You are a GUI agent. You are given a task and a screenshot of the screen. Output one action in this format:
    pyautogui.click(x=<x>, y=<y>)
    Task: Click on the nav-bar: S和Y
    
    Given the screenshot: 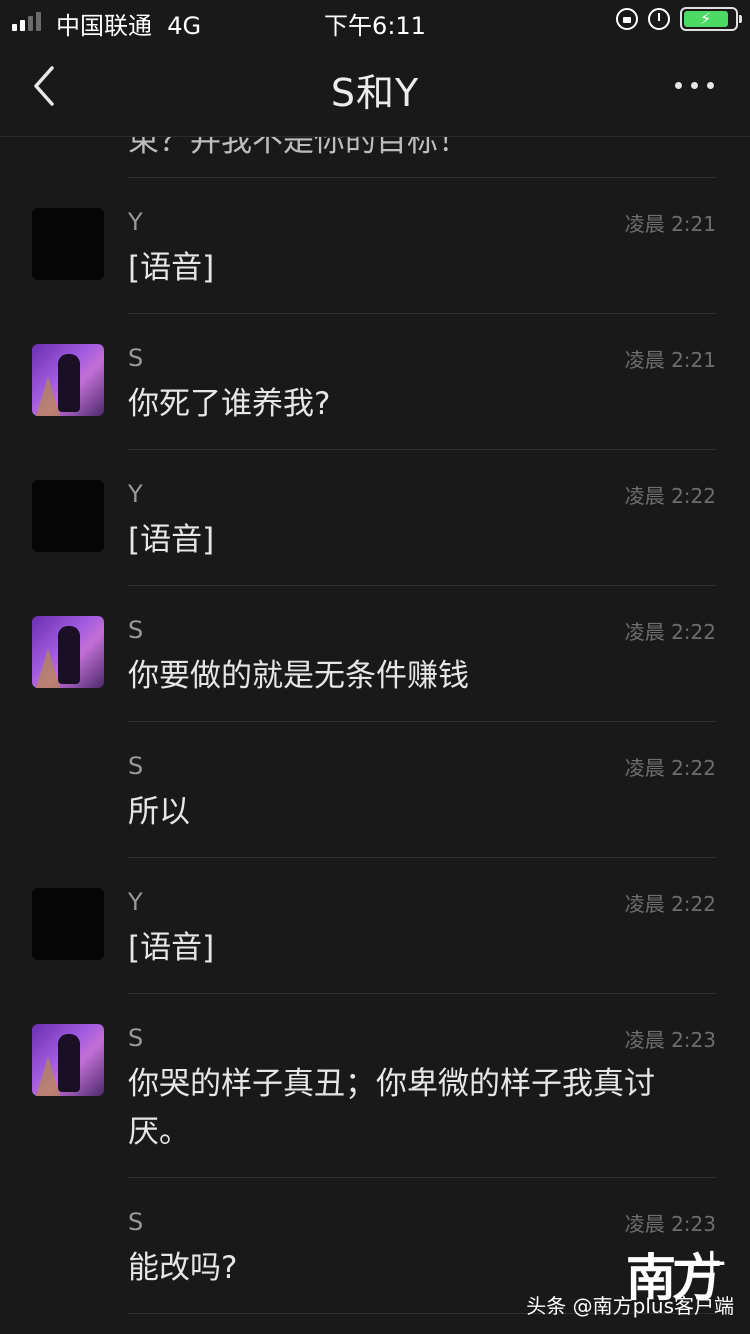 What is the action you would take?
    pyautogui.click(x=375, y=88)
    